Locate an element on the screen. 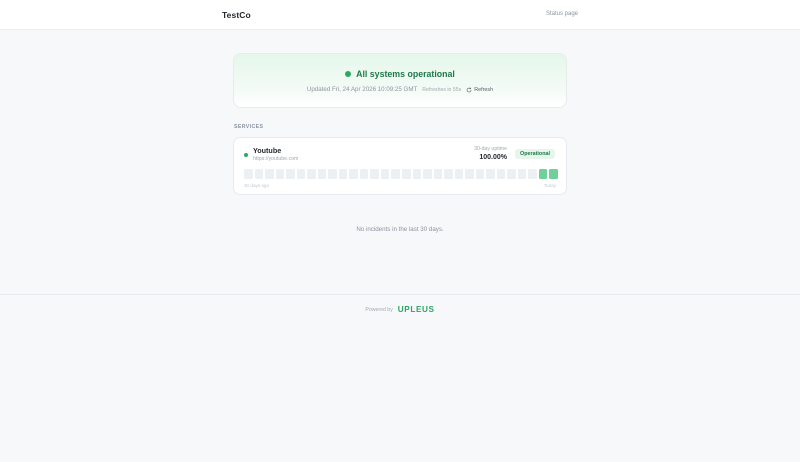  service-status-dot-icon is located at coordinates (246, 155).